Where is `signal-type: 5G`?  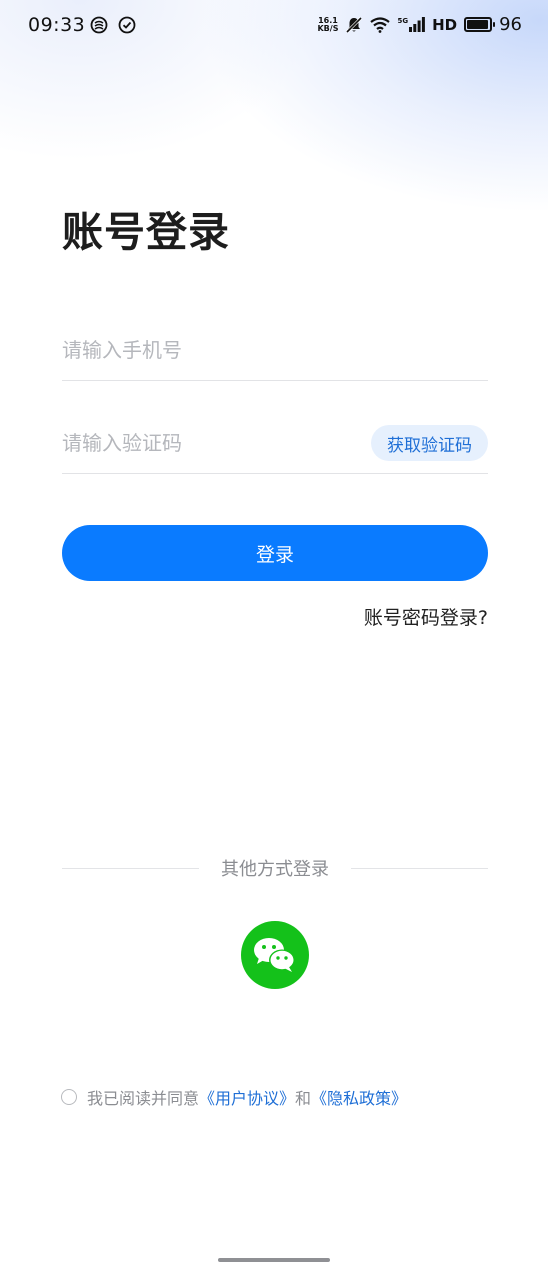
signal-type: 5G is located at coordinates (403, 21).